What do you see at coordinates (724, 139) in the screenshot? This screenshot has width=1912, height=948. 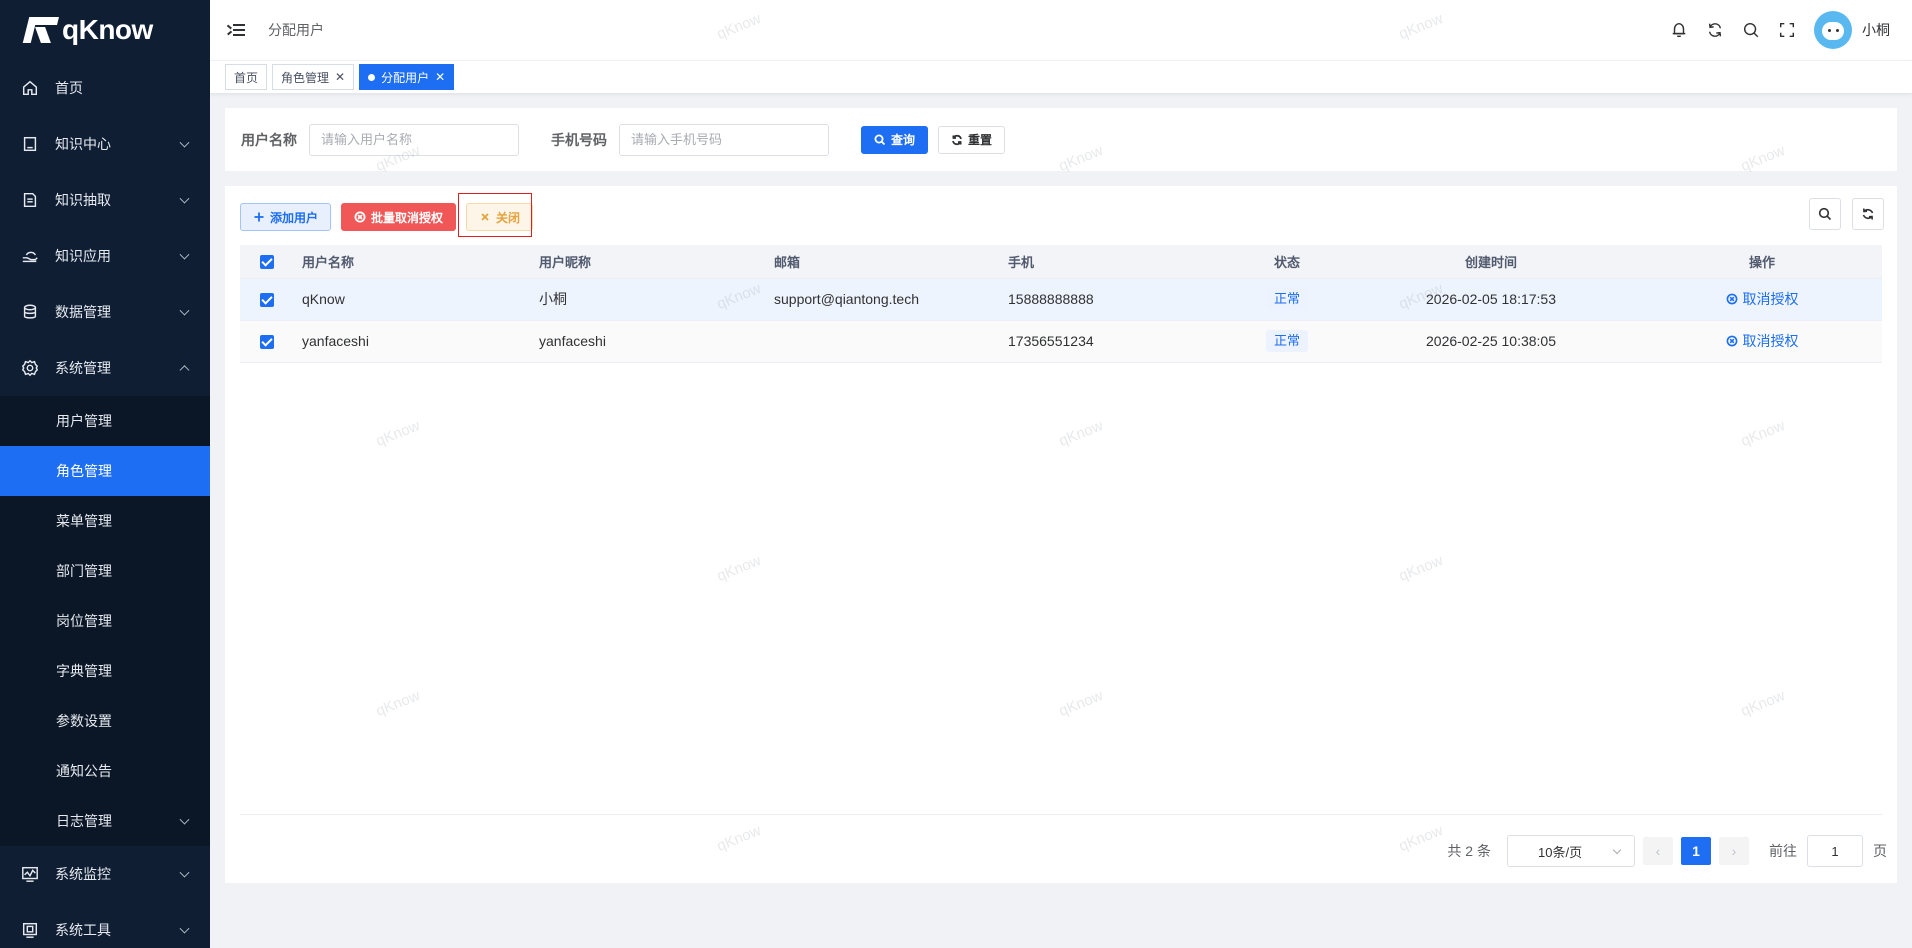 I see `phone-input` at bounding box center [724, 139].